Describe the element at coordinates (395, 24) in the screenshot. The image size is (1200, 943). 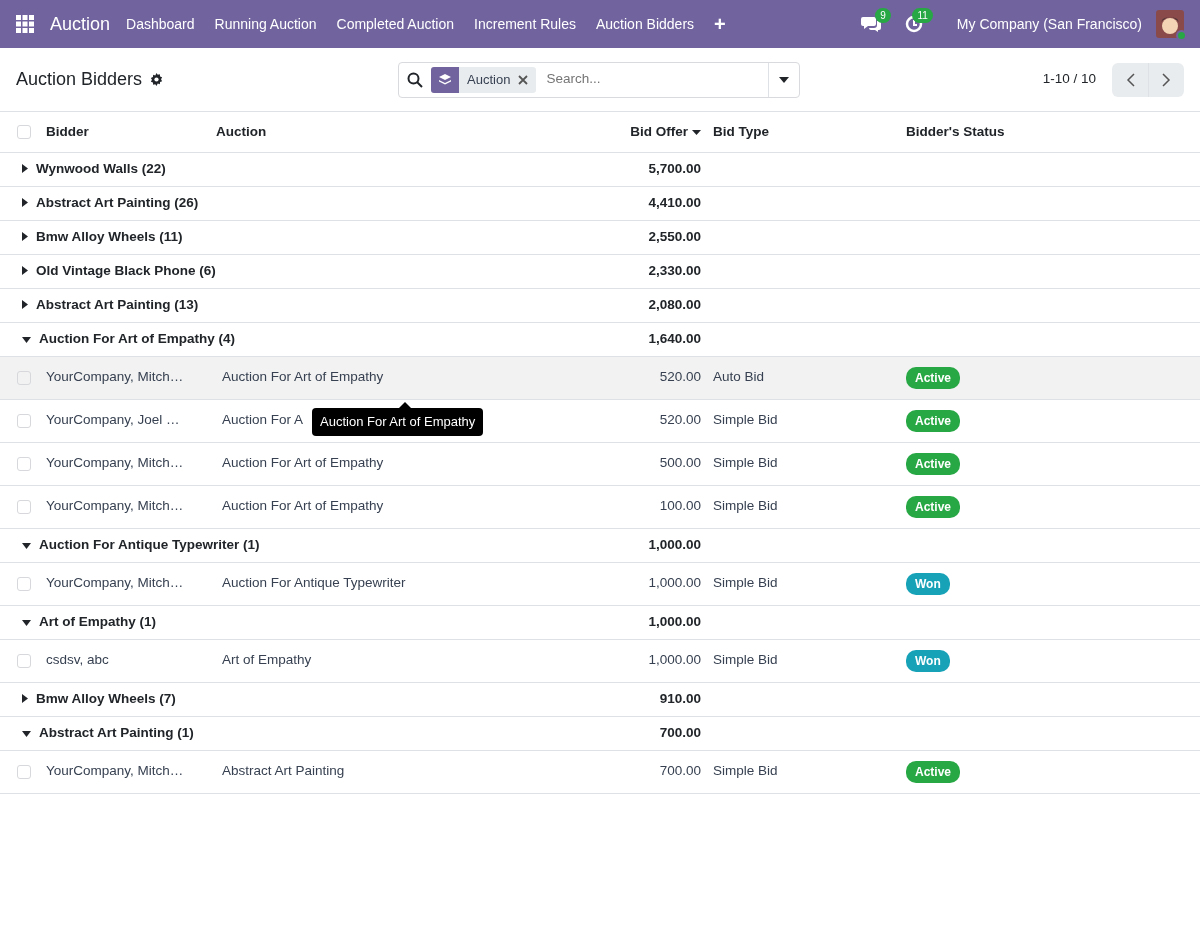
I see `menu-item: Completed Auction` at that location.